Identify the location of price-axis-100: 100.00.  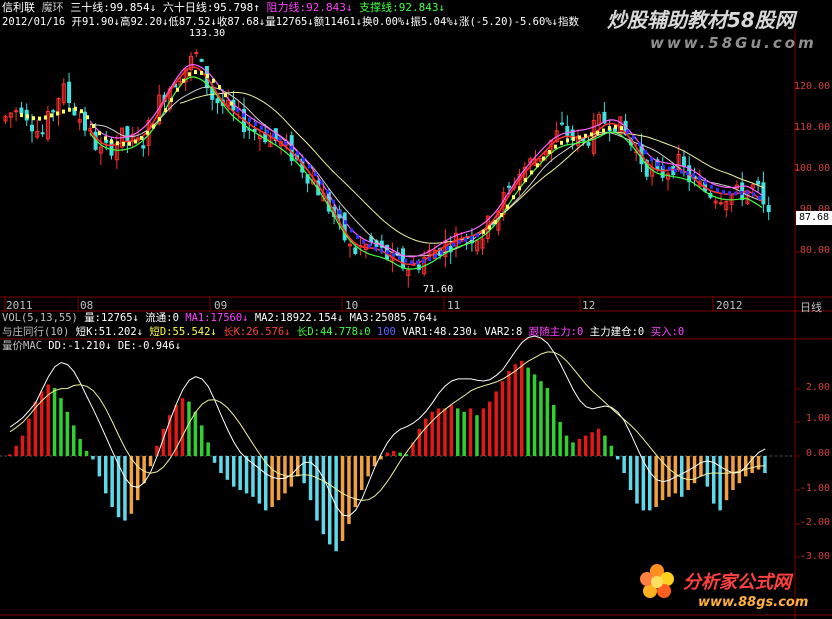
(812, 168).